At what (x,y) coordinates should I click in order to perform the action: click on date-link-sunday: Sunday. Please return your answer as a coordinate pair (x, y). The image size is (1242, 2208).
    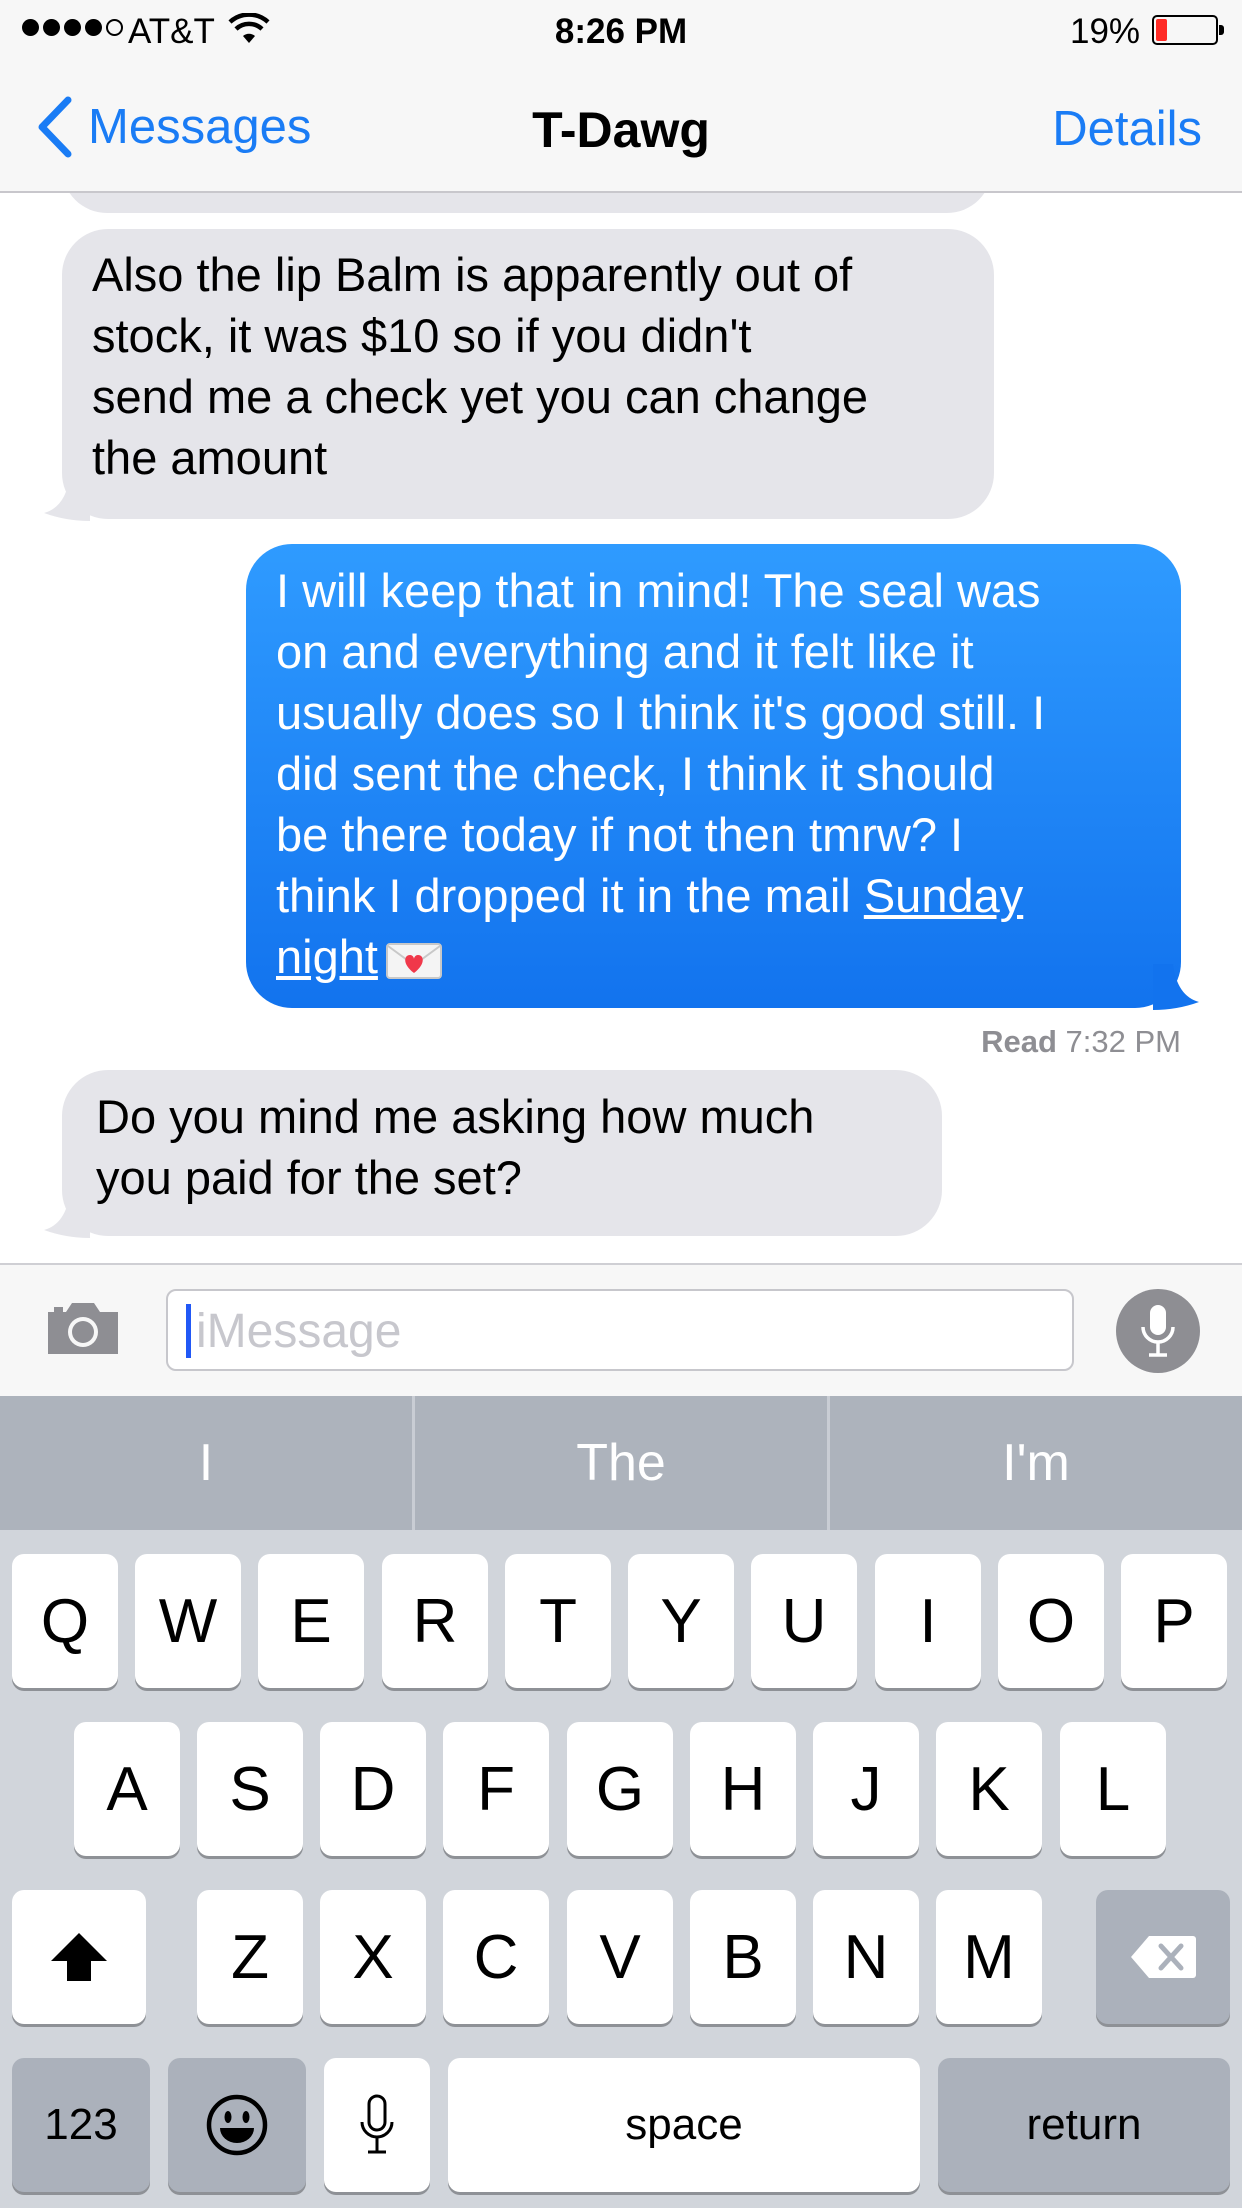
    Looking at the image, I should click on (943, 895).